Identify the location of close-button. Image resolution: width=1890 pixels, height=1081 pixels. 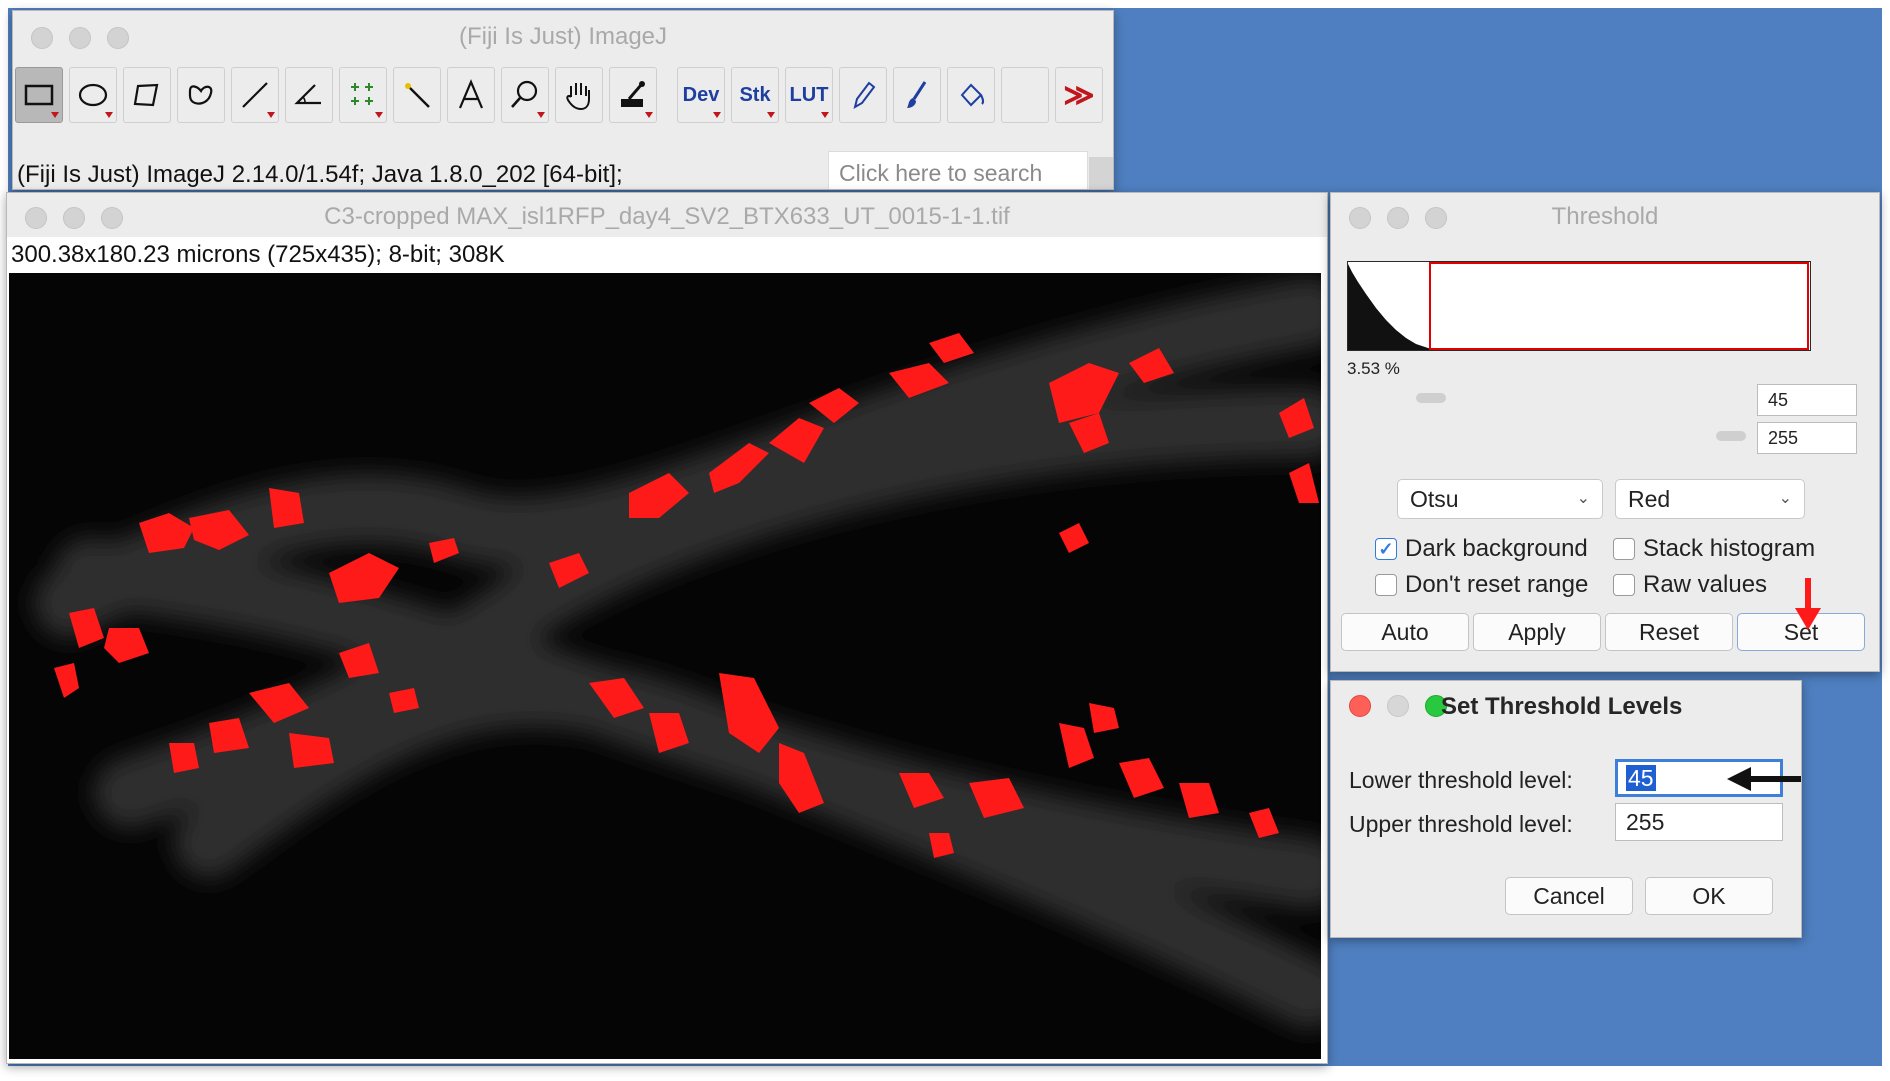
(1360, 706).